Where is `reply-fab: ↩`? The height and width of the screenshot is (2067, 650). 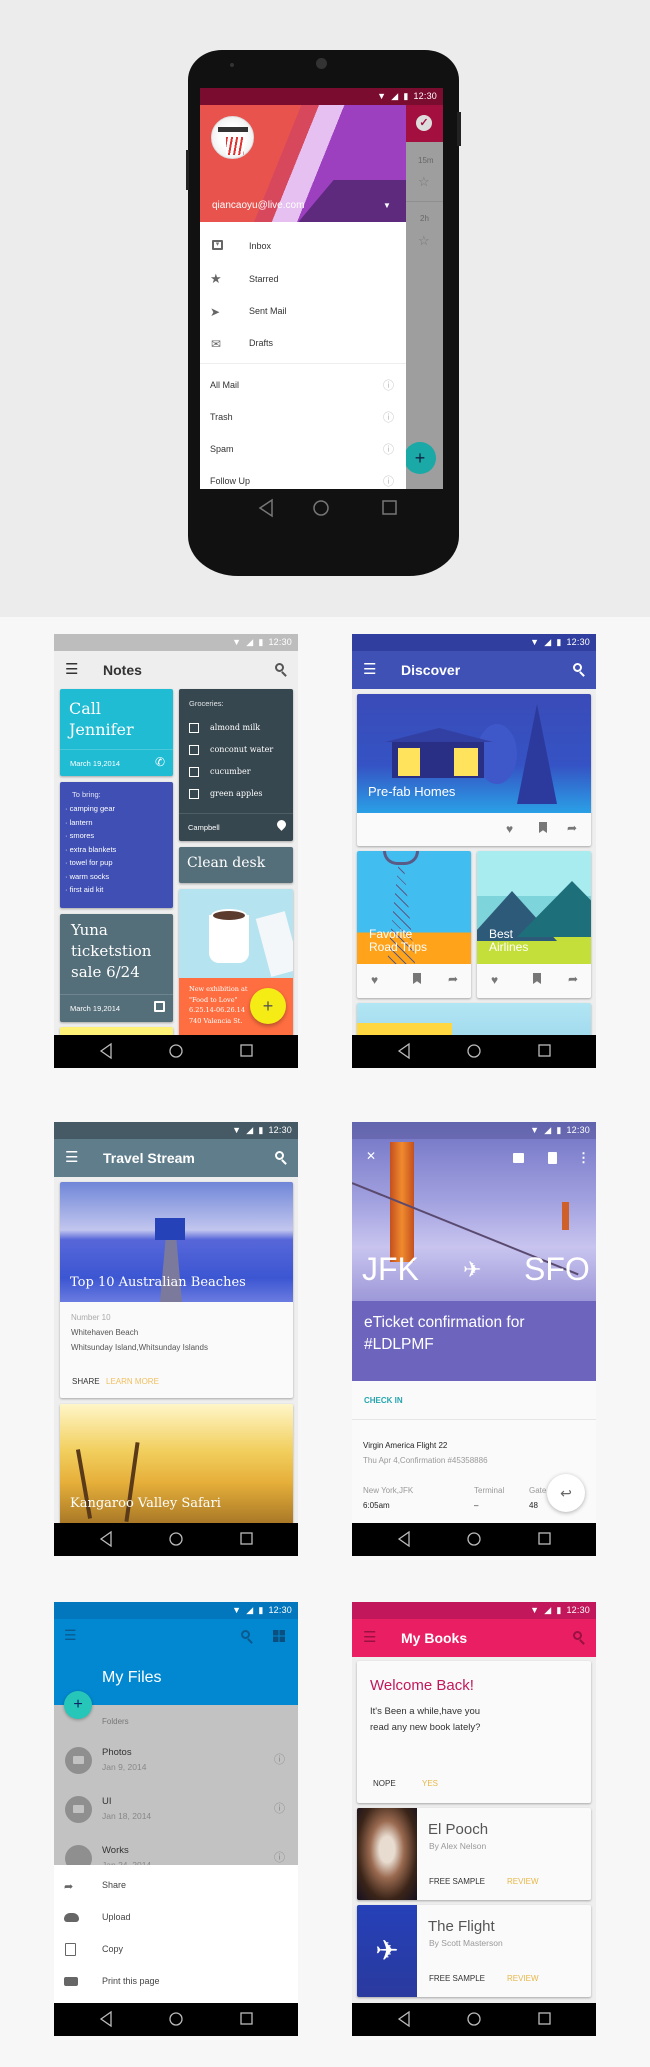 reply-fab: ↩ is located at coordinates (566, 1493).